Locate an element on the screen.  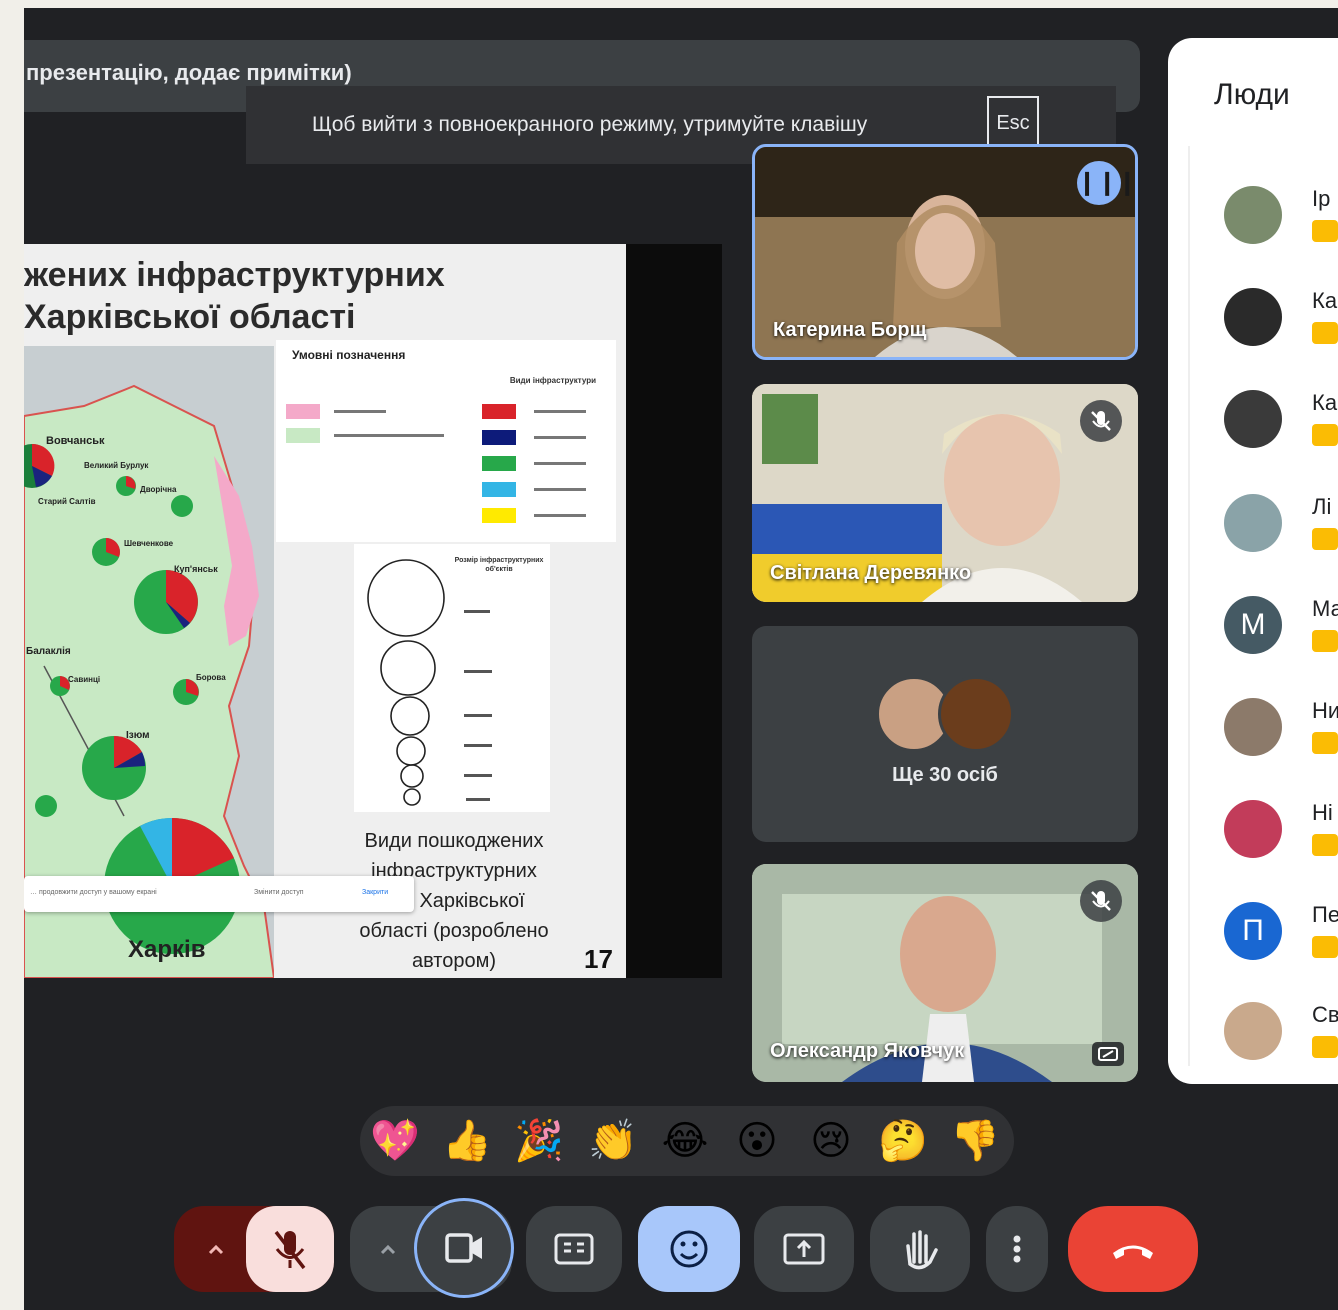
map-legend: Умовні позначення Види інфраструктури is located at coordinates (446, 441).